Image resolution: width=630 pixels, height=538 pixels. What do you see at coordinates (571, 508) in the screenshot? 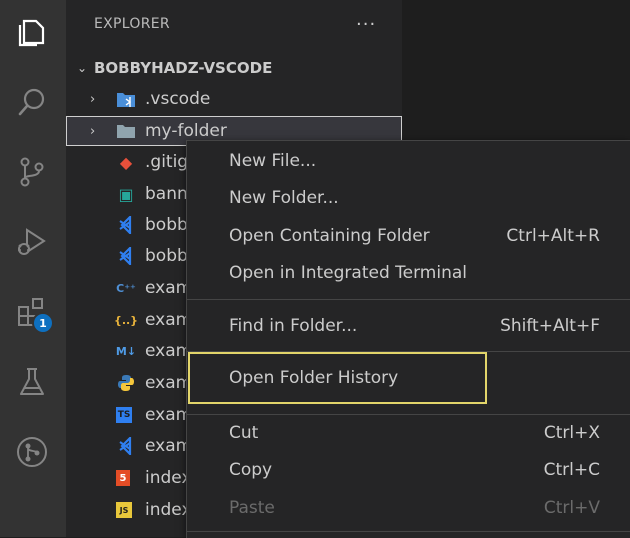
I see `menu-item-shortcut: Ctrl+V` at bounding box center [571, 508].